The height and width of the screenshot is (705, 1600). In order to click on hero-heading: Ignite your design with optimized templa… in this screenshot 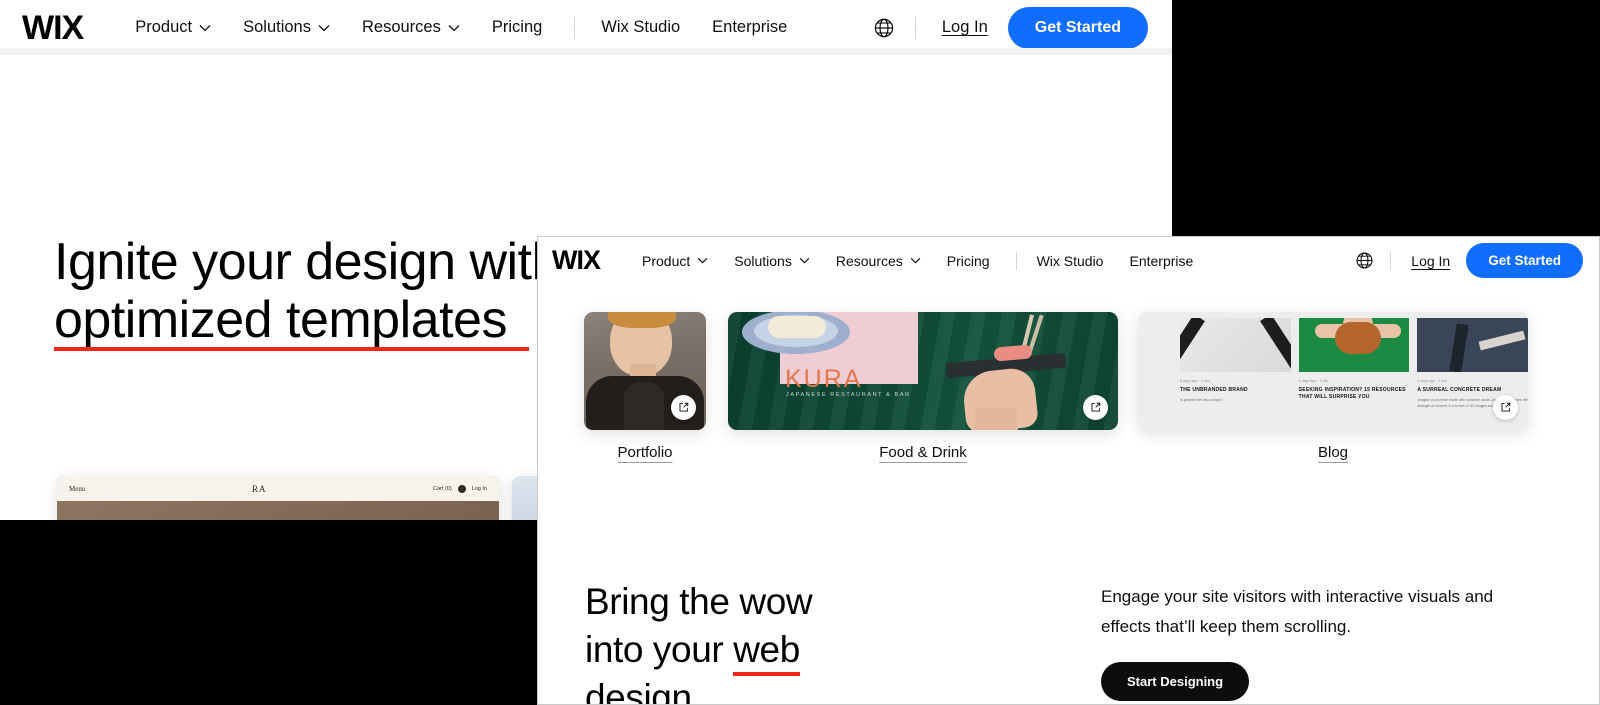, I will do `click(307, 291)`.